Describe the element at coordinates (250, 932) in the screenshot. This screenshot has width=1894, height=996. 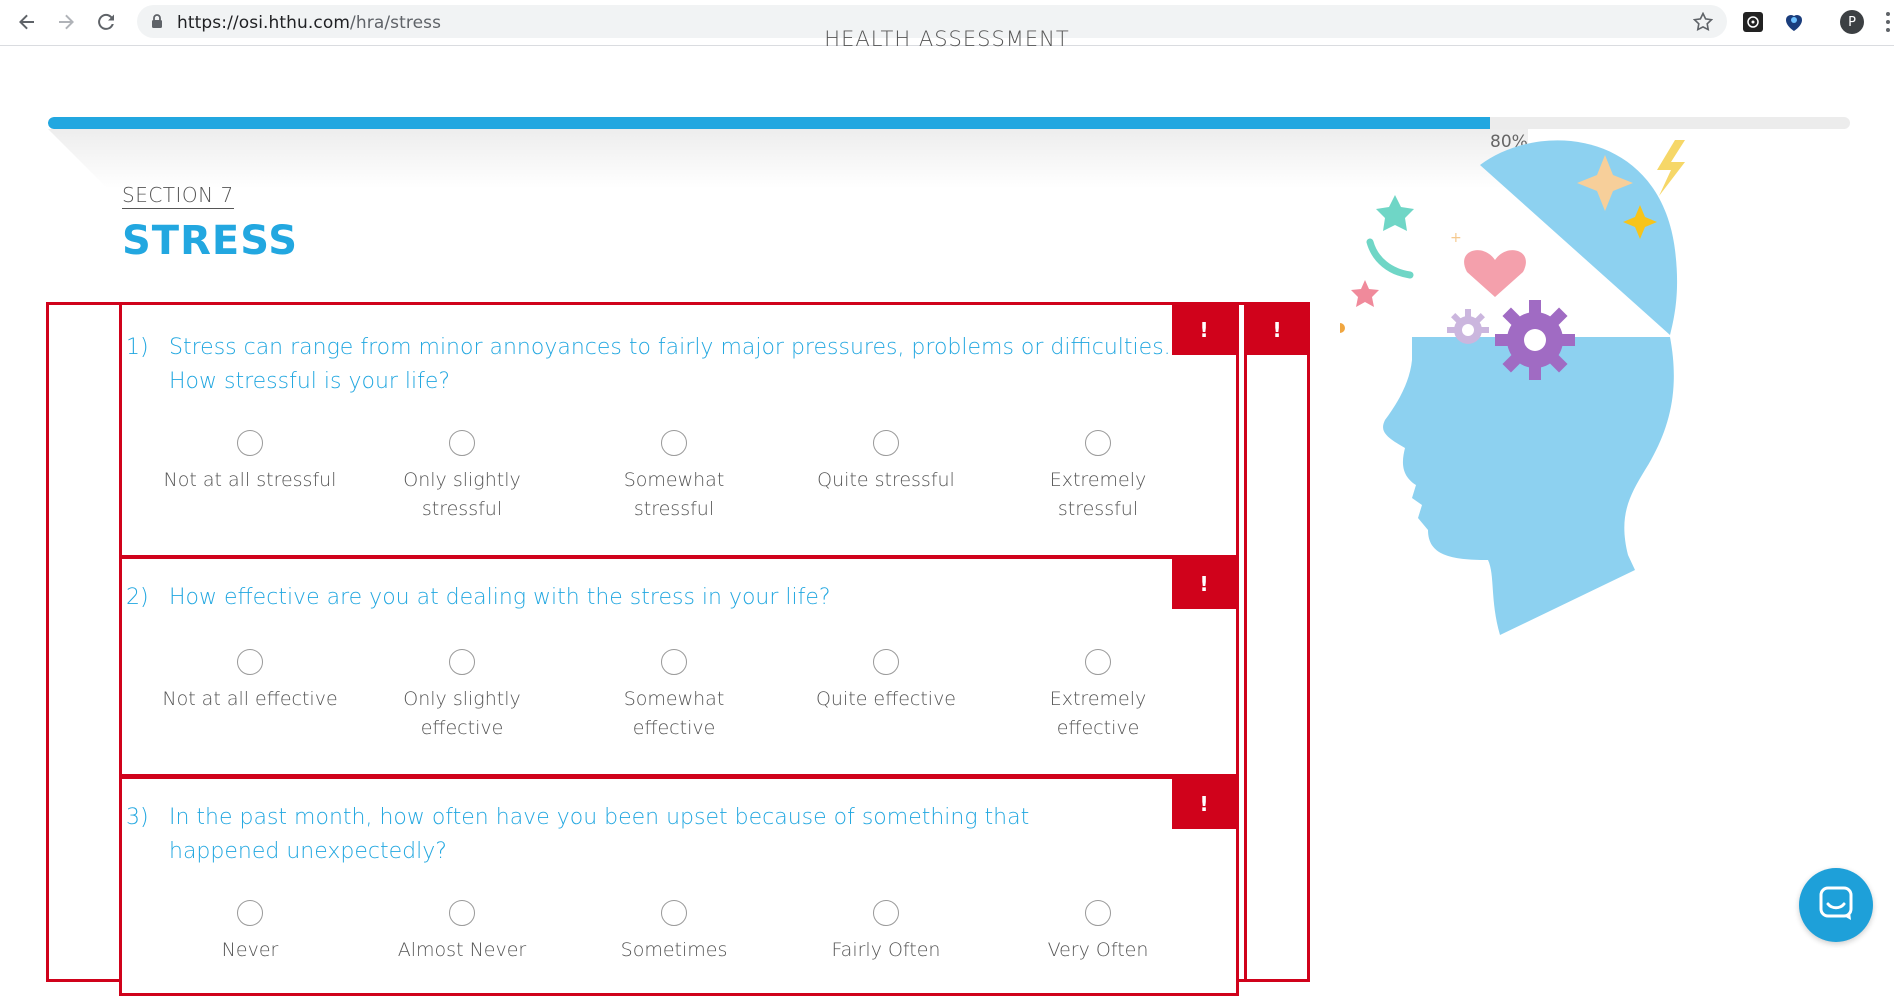
I see `option-never: Never` at that location.